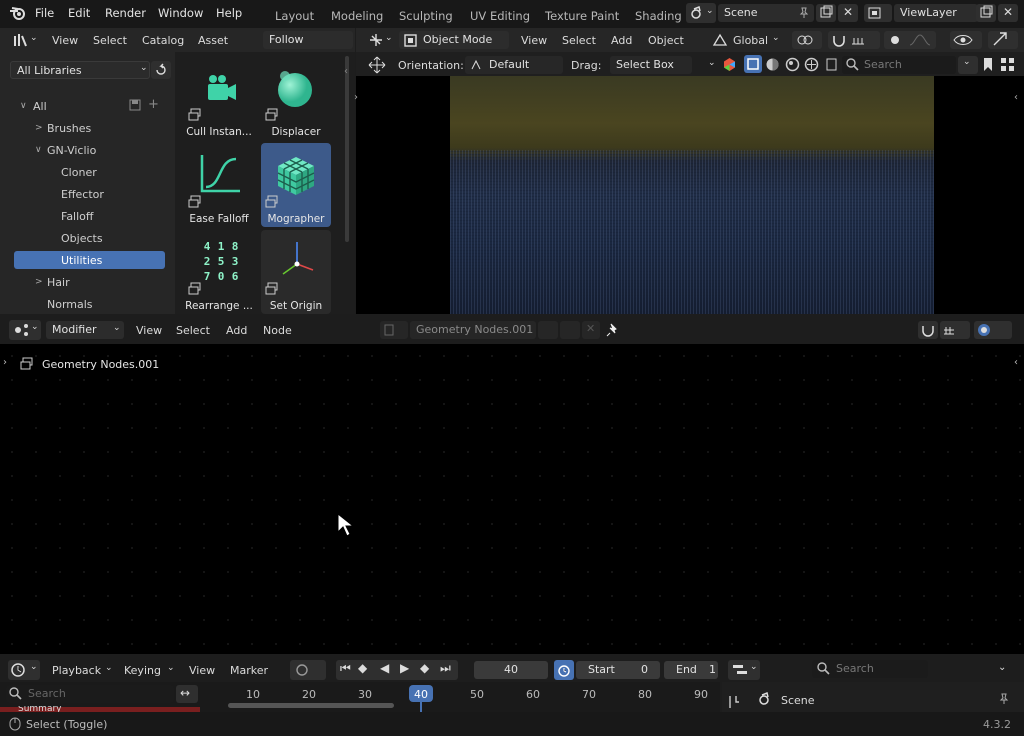  What do you see at coordinates (213, 40) in the screenshot?
I see `asset-menu-asset: Asset` at bounding box center [213, 40].